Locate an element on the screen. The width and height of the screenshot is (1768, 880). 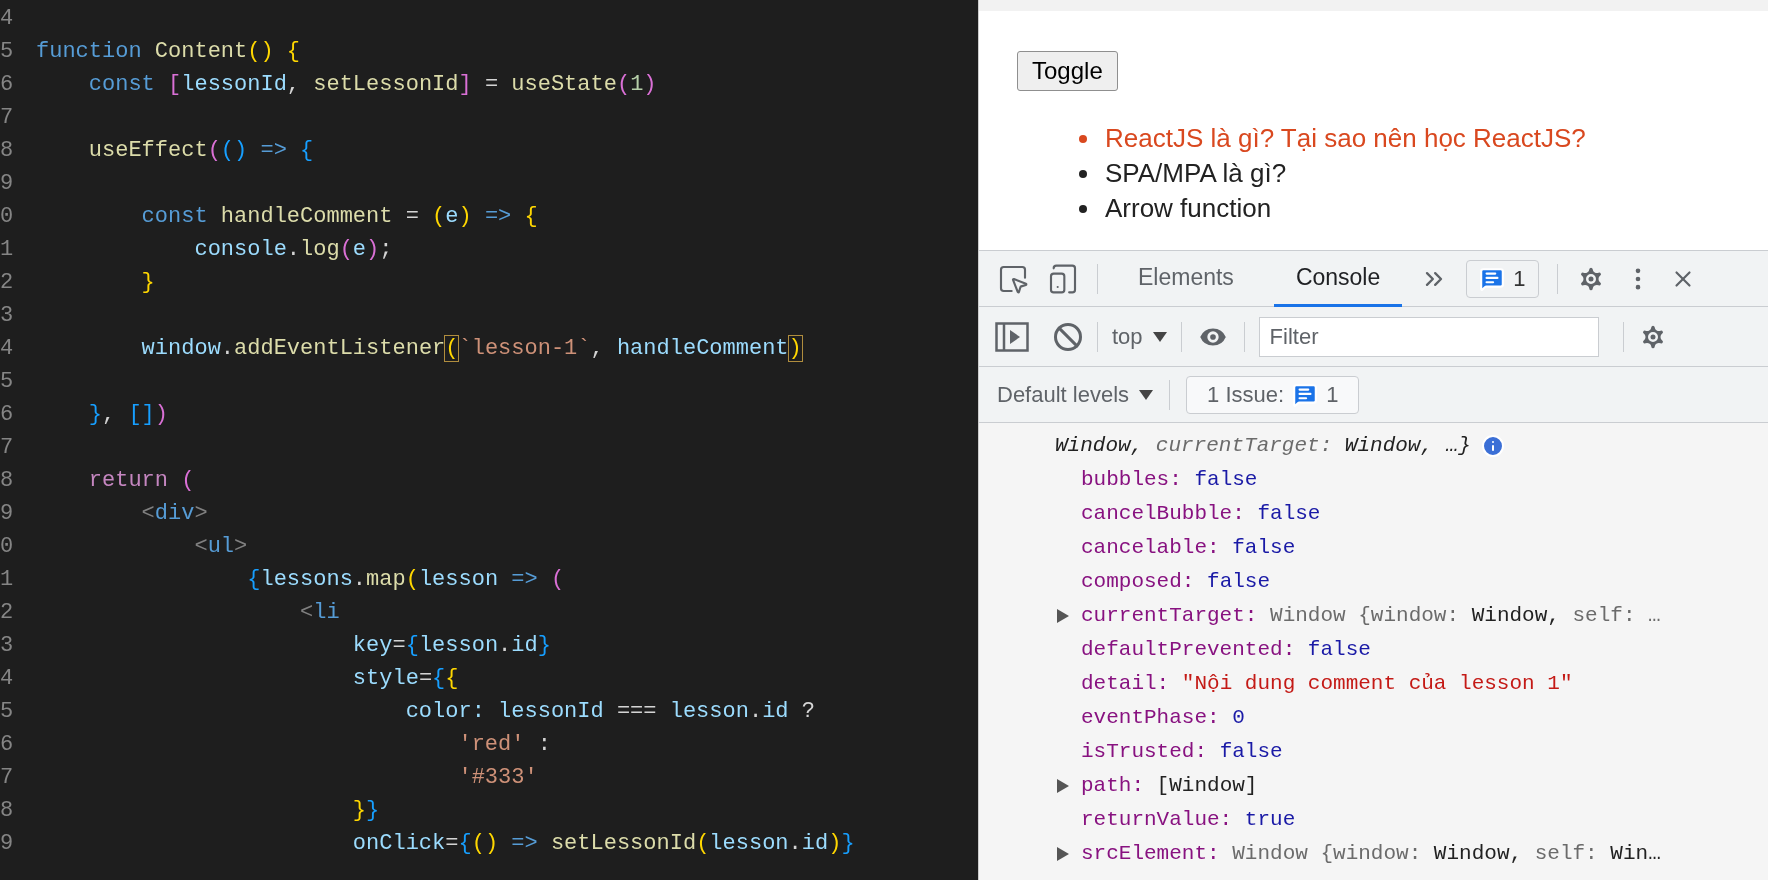
sidebar-toggle-icon is located at coordinates (1012, 336).